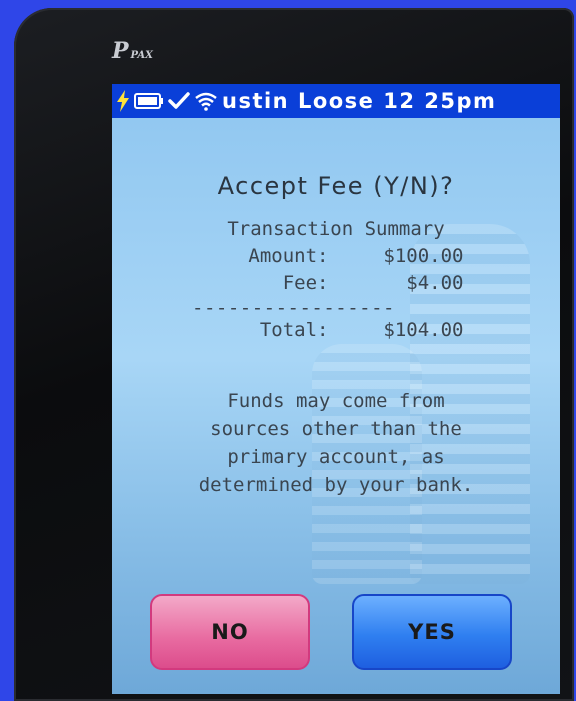 The width and height of the screenshot is (576, 701). I want to click on pax-logo: P PAX, so click(132, 51).